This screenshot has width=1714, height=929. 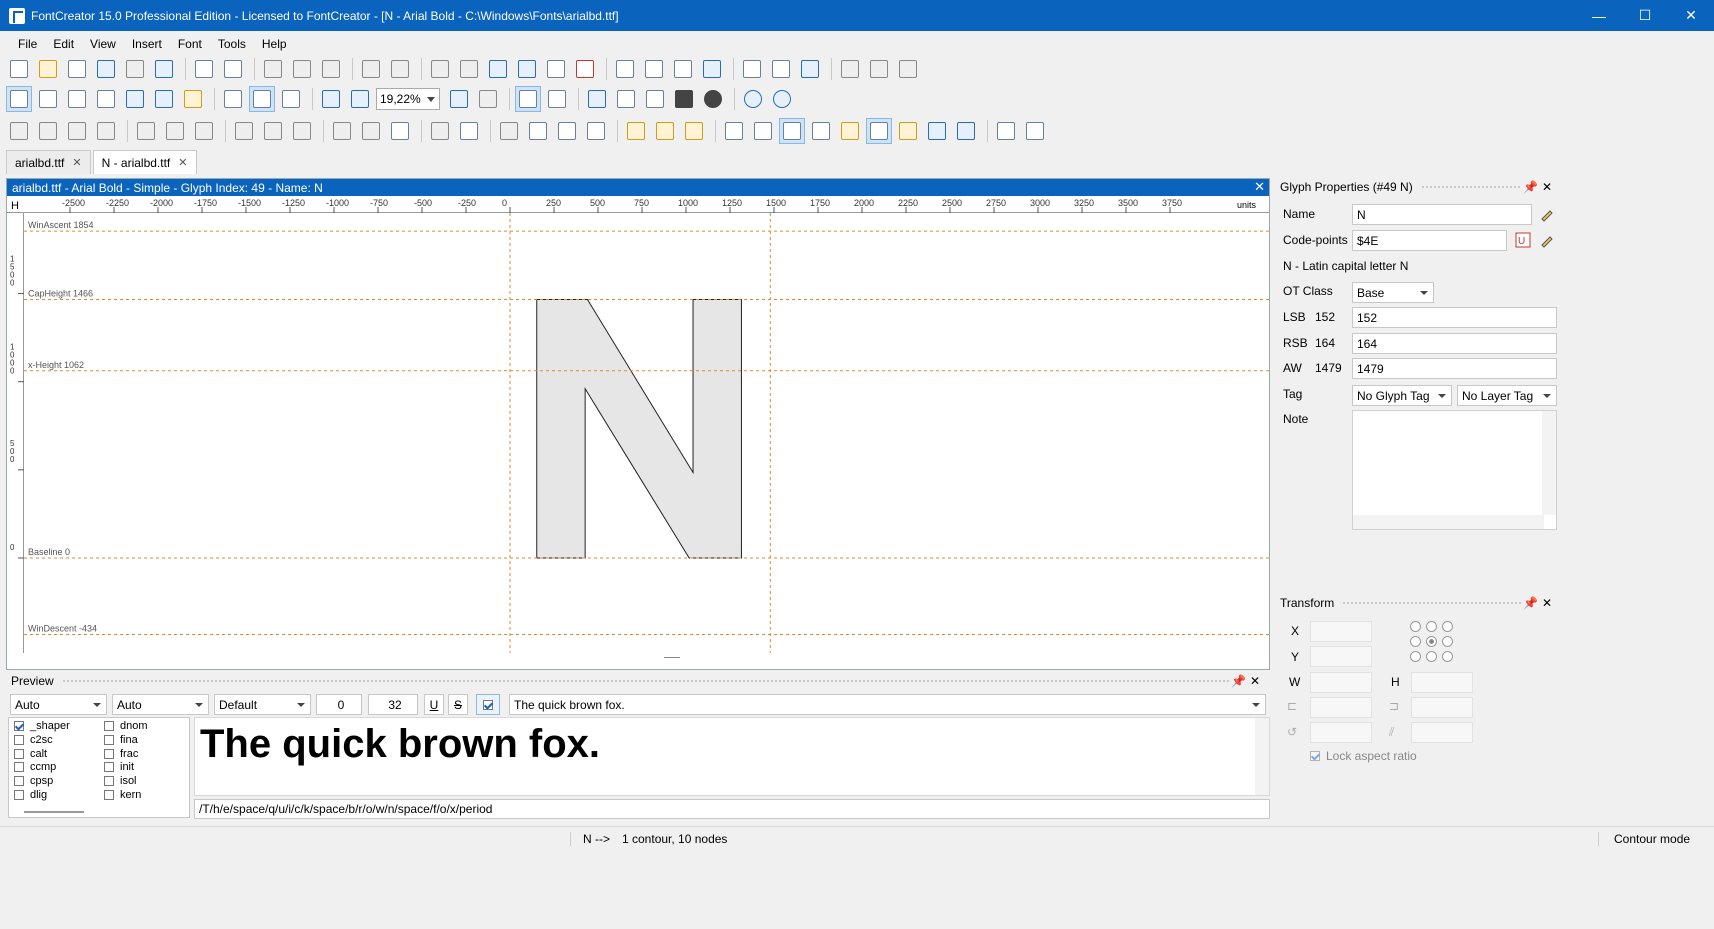 What do you see at coordinates (77, 69) in the screenshot?
I see `open-installed-font-icon` at bounding box center [77, 69].